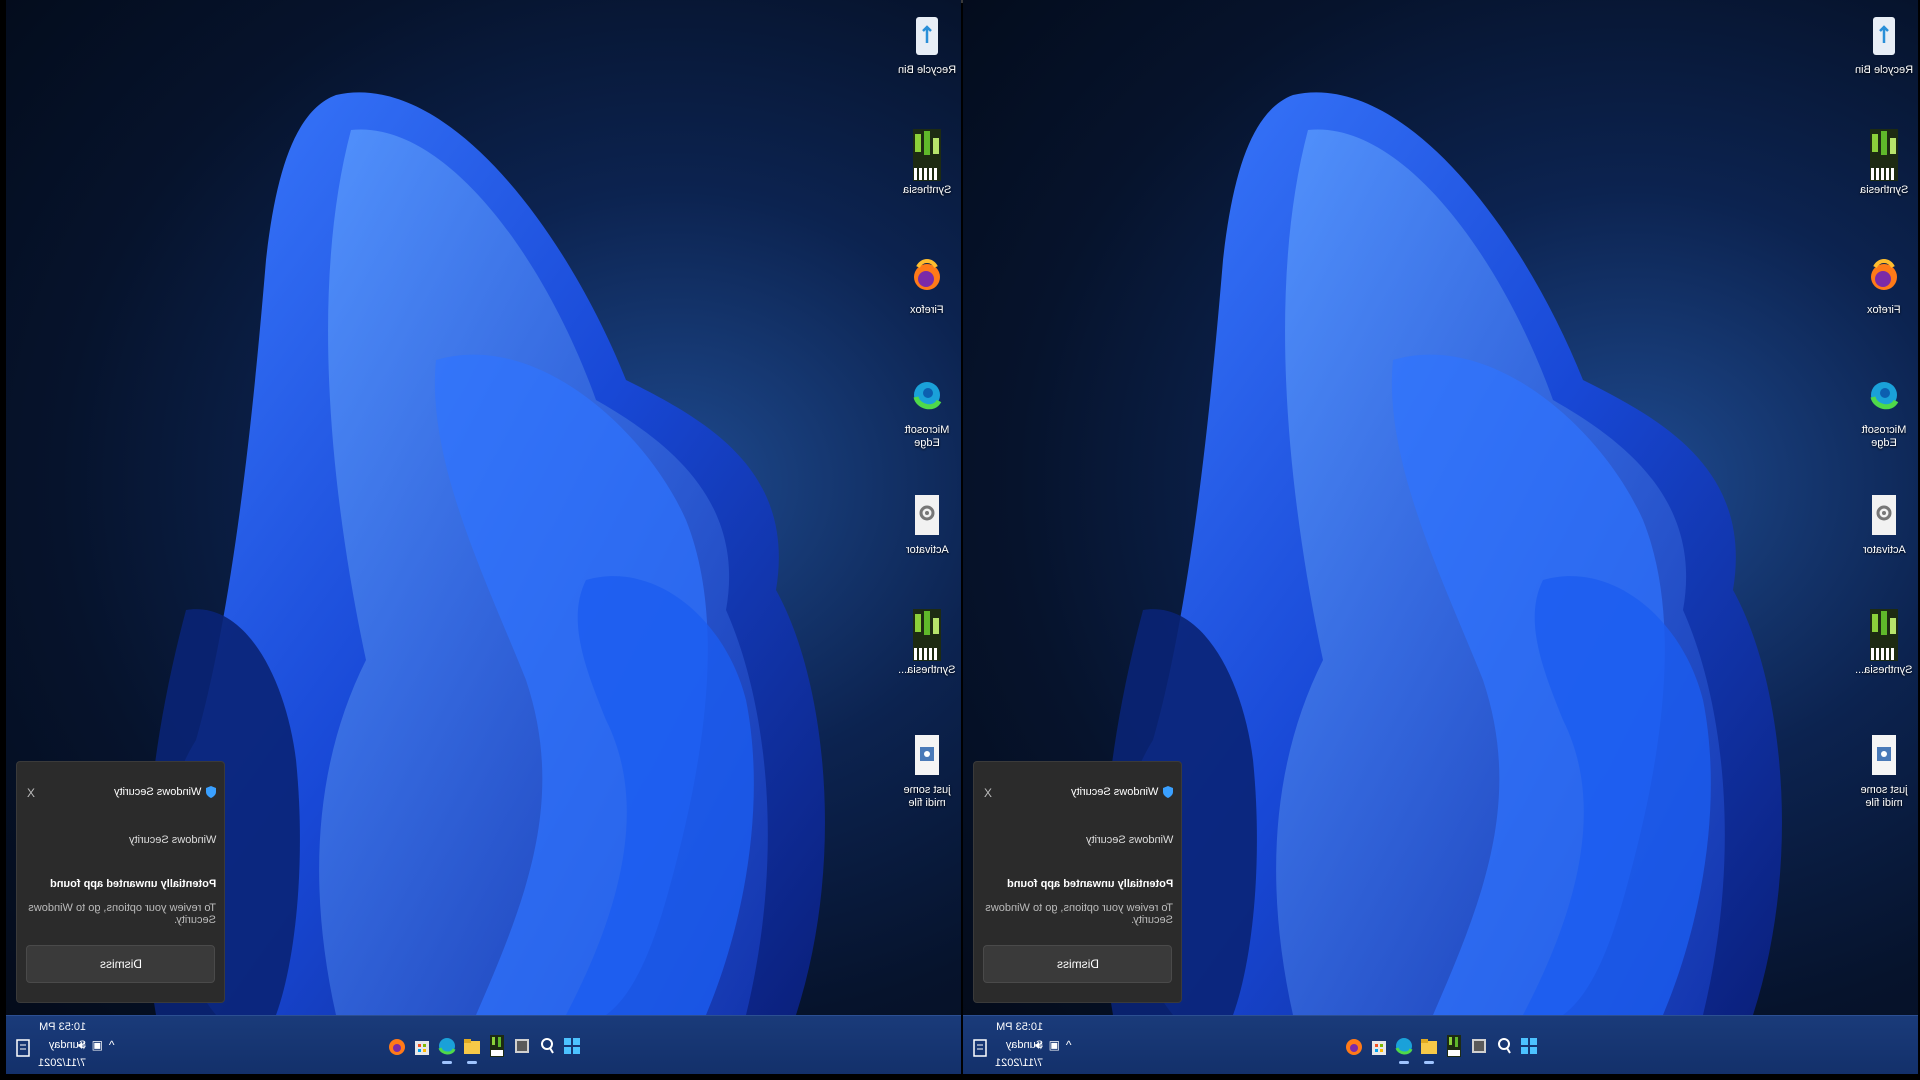  I want to click on recycle-bin-icon, so click(1884, 35).